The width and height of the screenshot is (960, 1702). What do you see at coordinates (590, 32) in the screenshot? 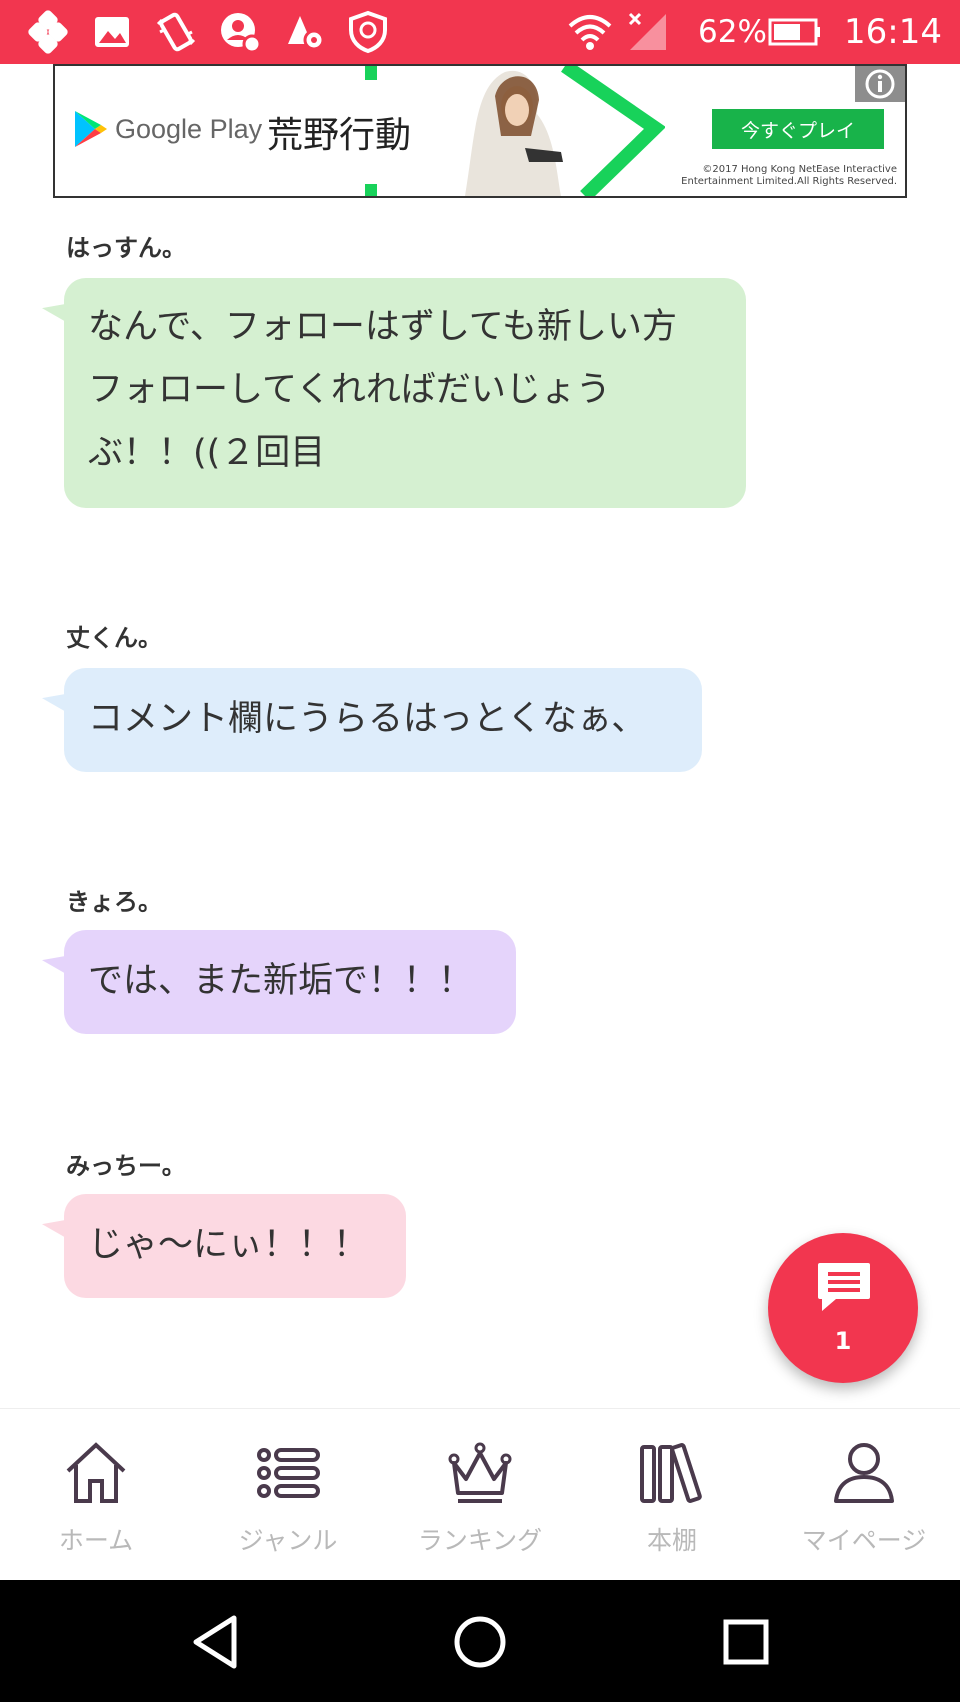
I see `wifi-icon` at bounding box center [590, 32].